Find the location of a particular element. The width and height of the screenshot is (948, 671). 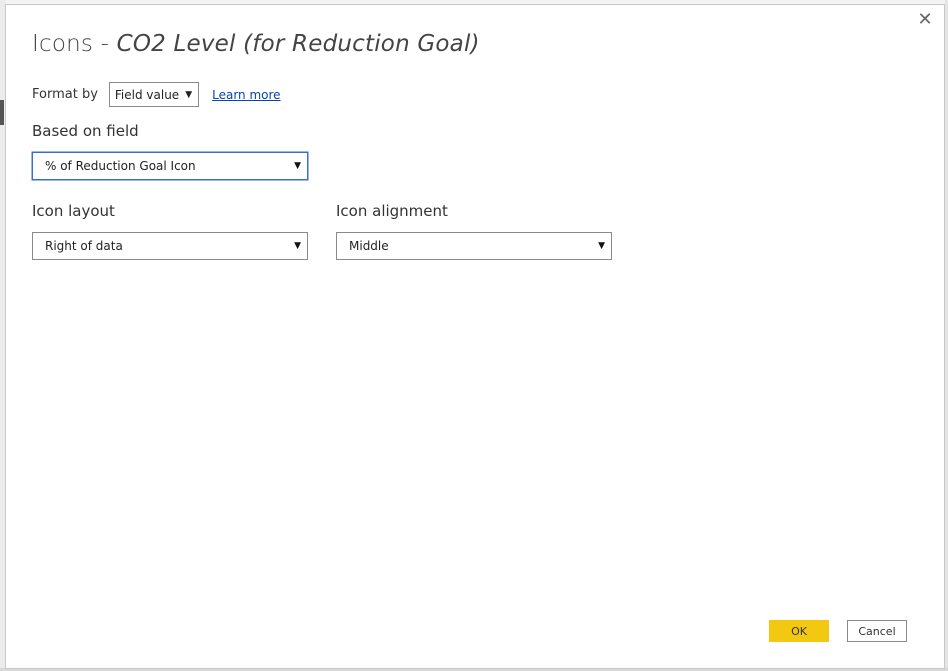

format-by-value: Field value is located at coordinates (147, 94).